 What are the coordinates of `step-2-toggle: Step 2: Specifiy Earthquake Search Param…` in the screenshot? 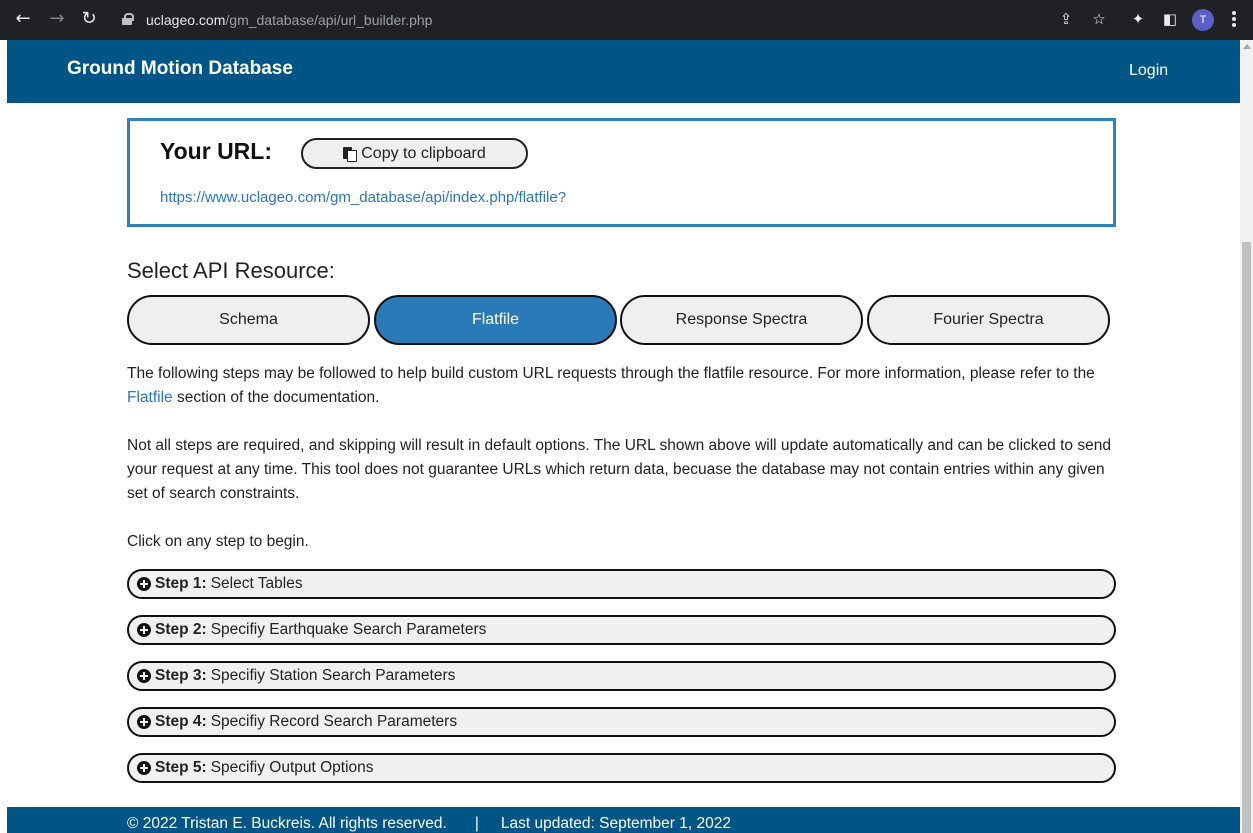 It's located at (621, 630).